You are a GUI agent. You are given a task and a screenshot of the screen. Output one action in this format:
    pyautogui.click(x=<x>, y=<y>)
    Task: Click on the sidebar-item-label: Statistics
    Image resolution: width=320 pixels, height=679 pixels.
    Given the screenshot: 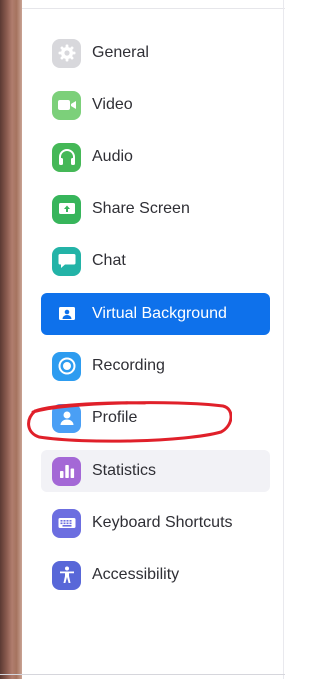 What is the action you would take?
    pyautogui.click(x=124, y=470)
    